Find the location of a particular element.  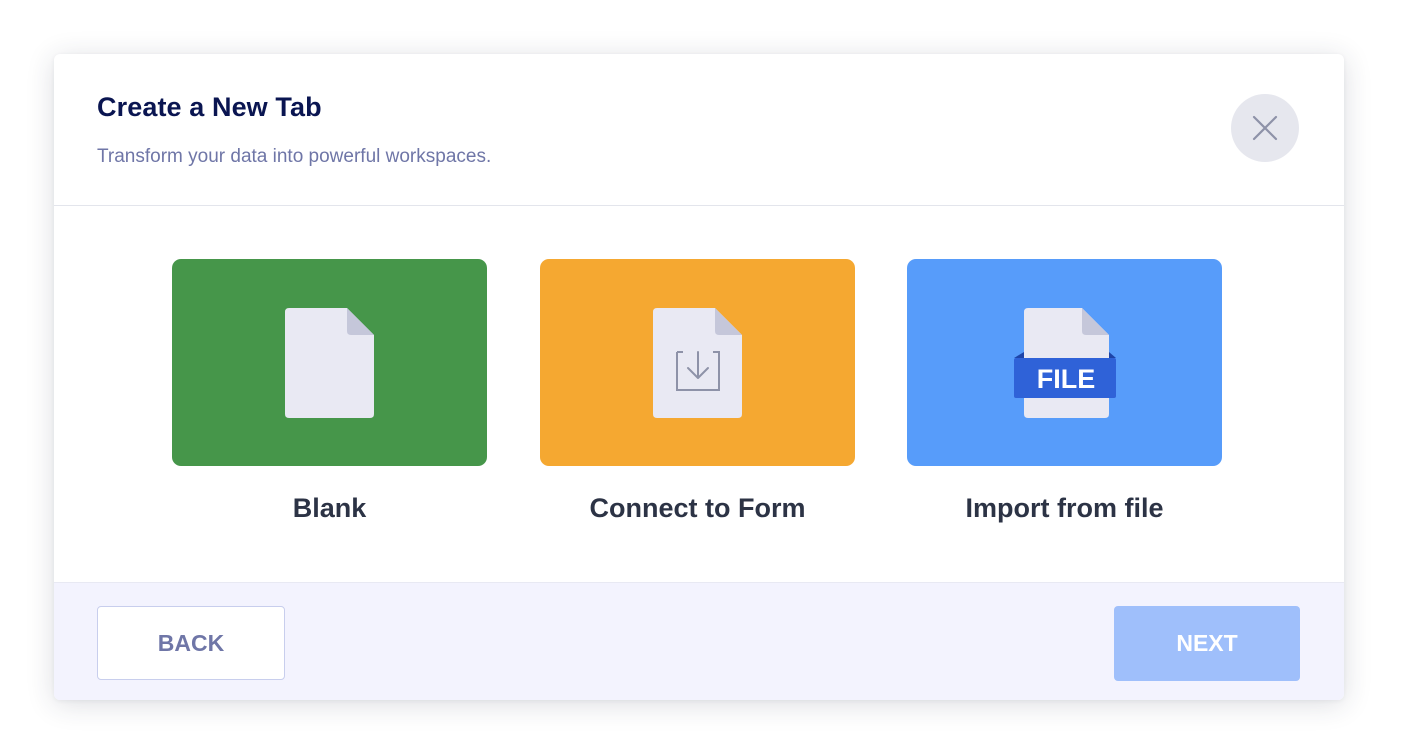

option-label: Connect to Form is located at coordinates (697, 508).